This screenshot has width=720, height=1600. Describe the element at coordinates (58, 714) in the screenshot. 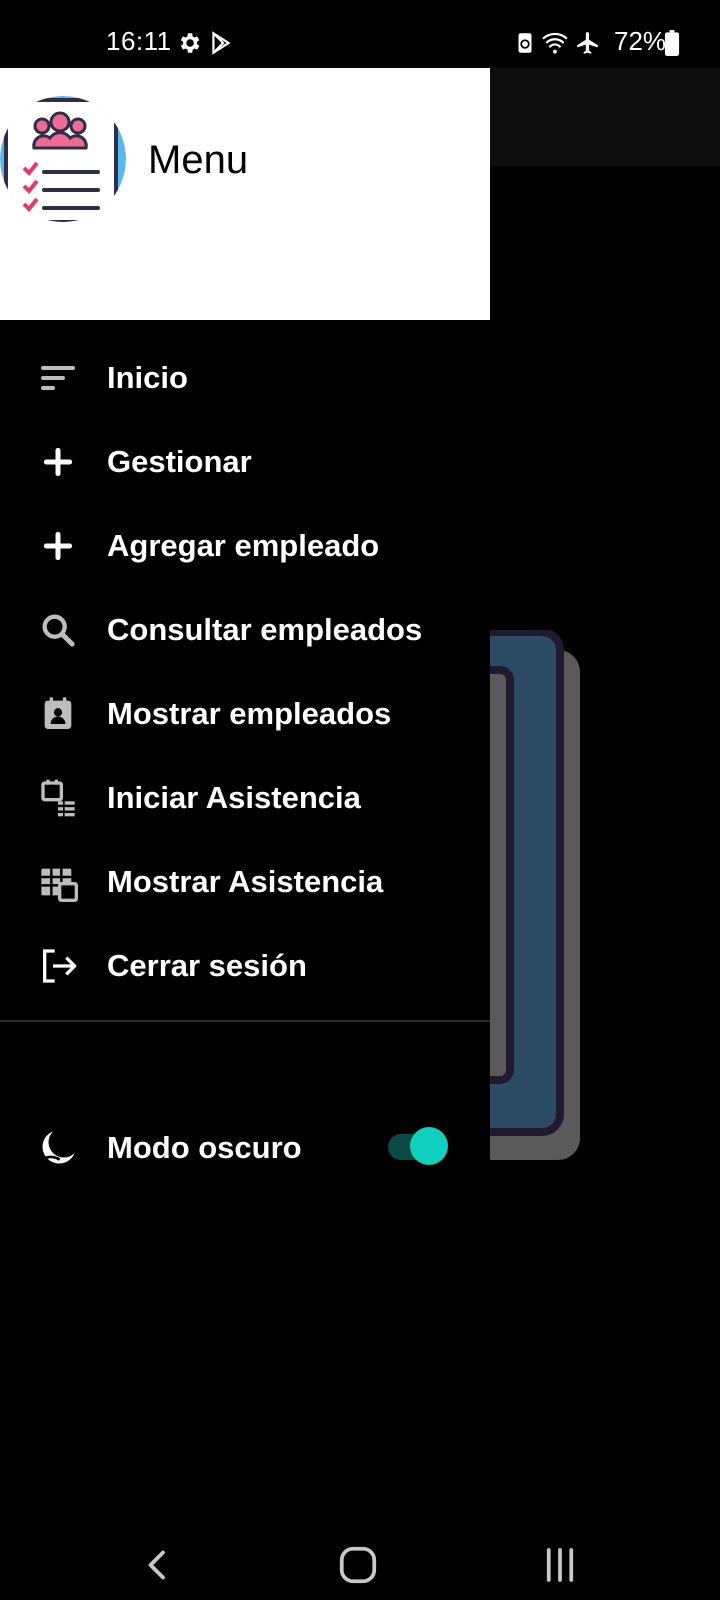

I see `contact-calendar-icon` at that location.